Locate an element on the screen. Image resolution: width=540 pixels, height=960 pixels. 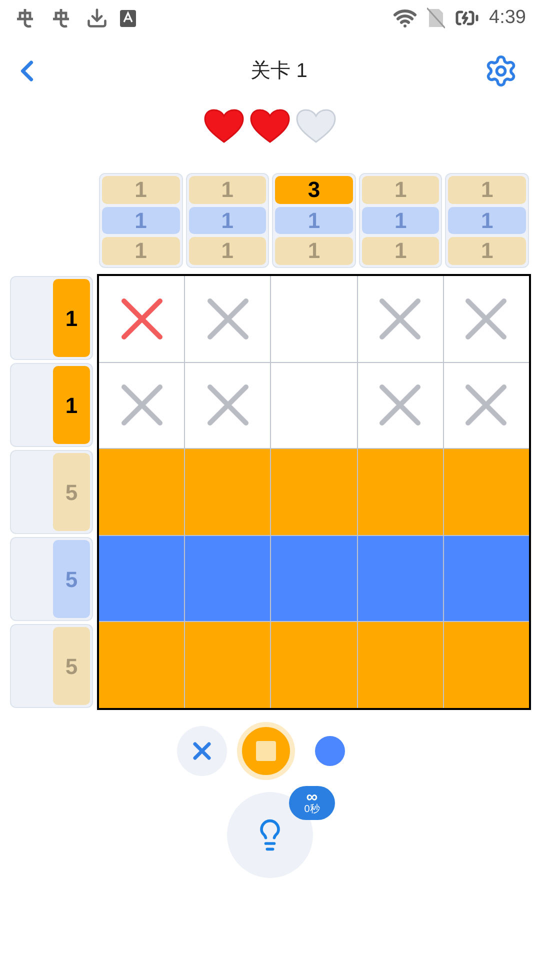
settings-icon is located at coordinates (501, 71).